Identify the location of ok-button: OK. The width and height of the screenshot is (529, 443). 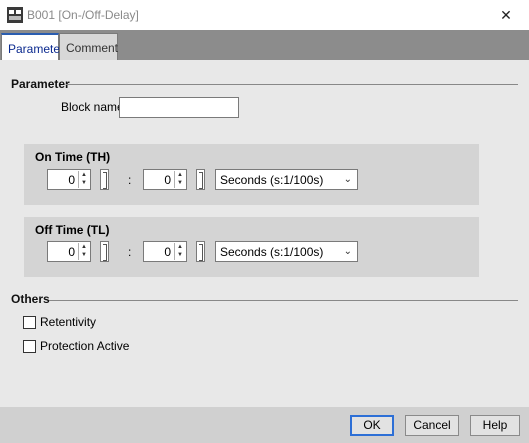
(372, 425).